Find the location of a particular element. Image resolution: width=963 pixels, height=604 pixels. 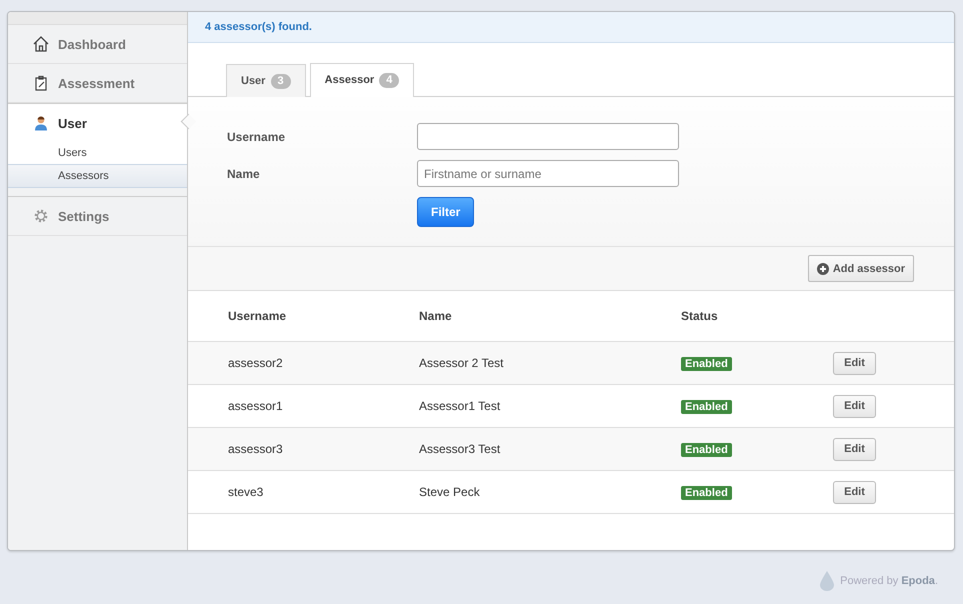

sidebar-item: Settings is located at coordinates (97, 216).